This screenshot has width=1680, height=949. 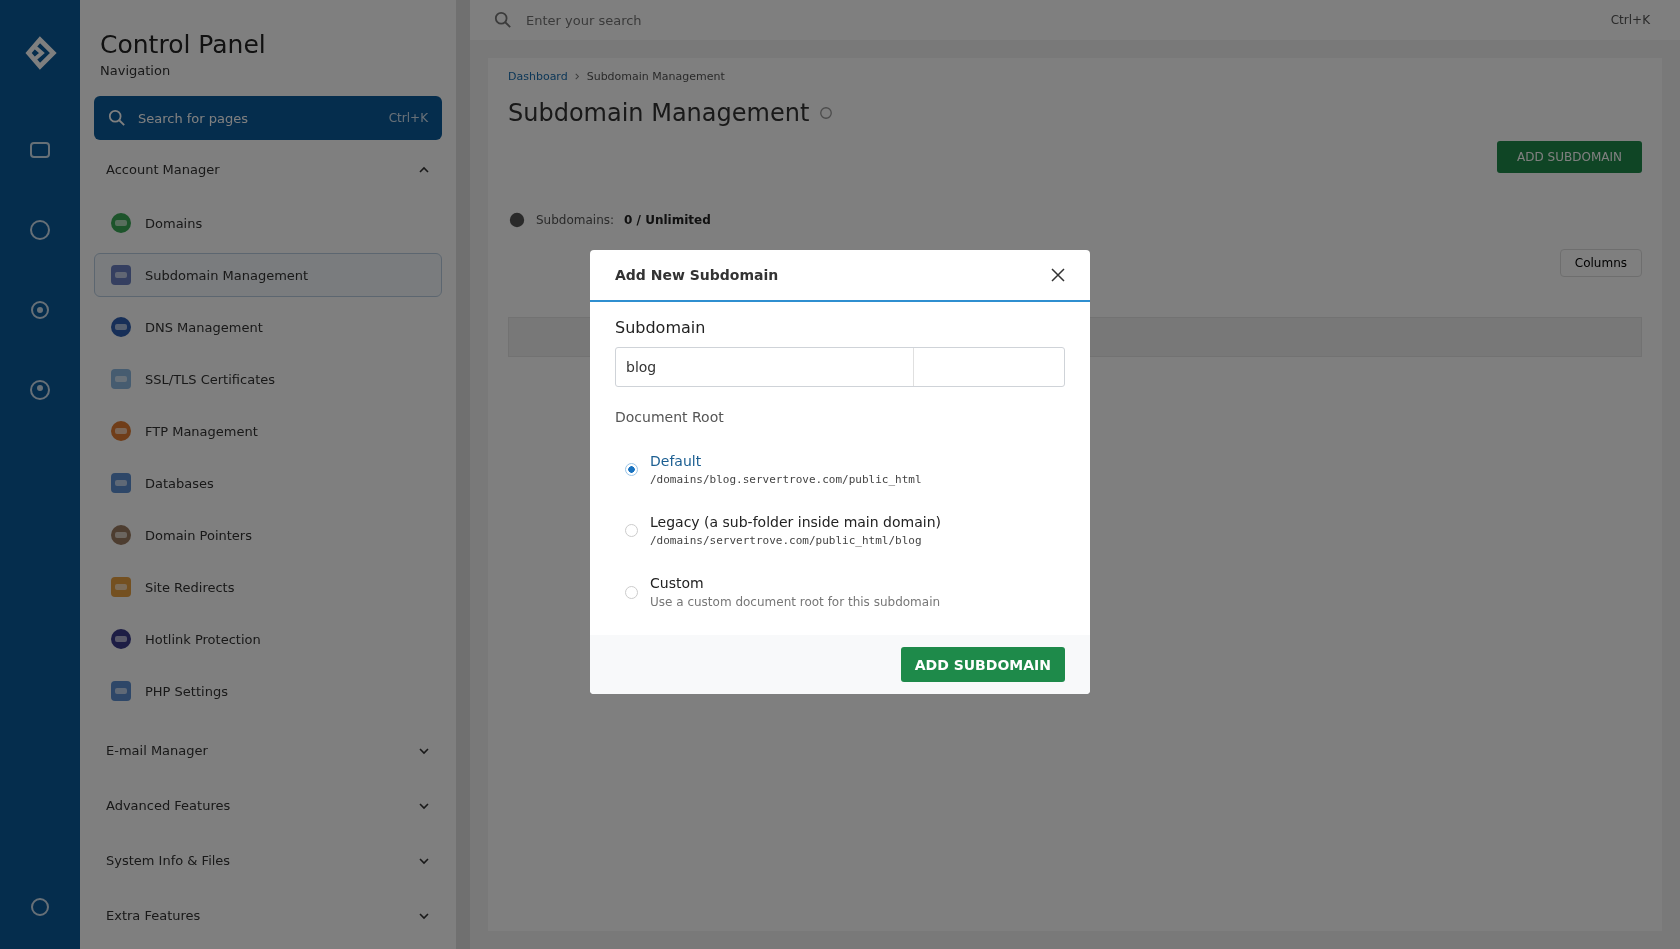 What do you see at coordinates (268, 860) in the screenshot?
I see `section-header: System Info & Files` at bounding box center [268, 860].